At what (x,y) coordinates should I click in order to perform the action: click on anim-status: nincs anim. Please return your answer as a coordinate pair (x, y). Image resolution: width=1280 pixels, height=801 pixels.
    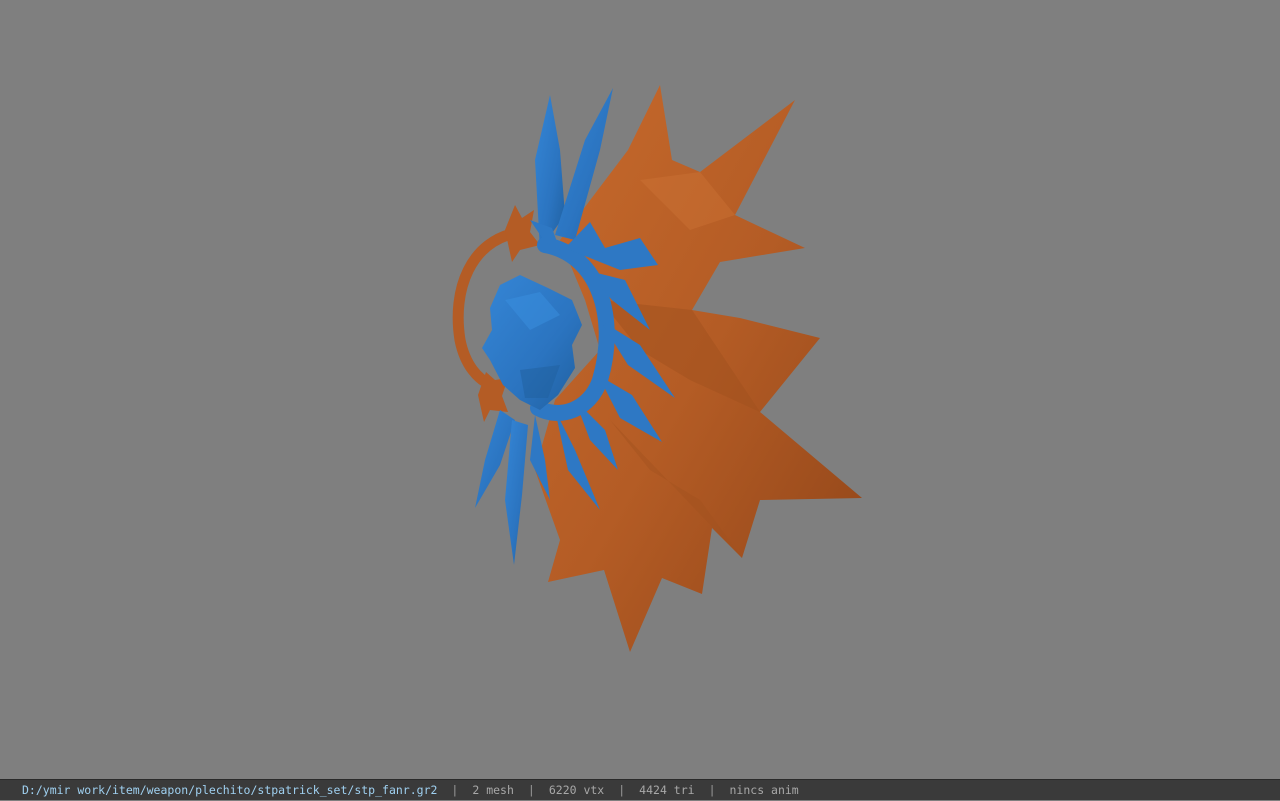
    Looking at the image, I should click on (764, 790).